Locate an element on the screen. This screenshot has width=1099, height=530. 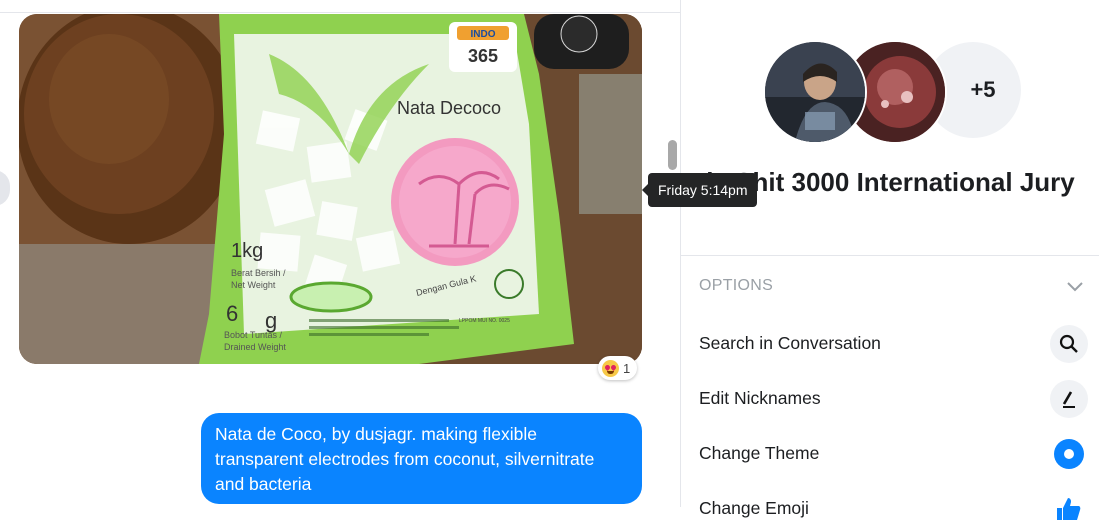
heart-eyes-emoji-icon is located at coordinates (610, 368).